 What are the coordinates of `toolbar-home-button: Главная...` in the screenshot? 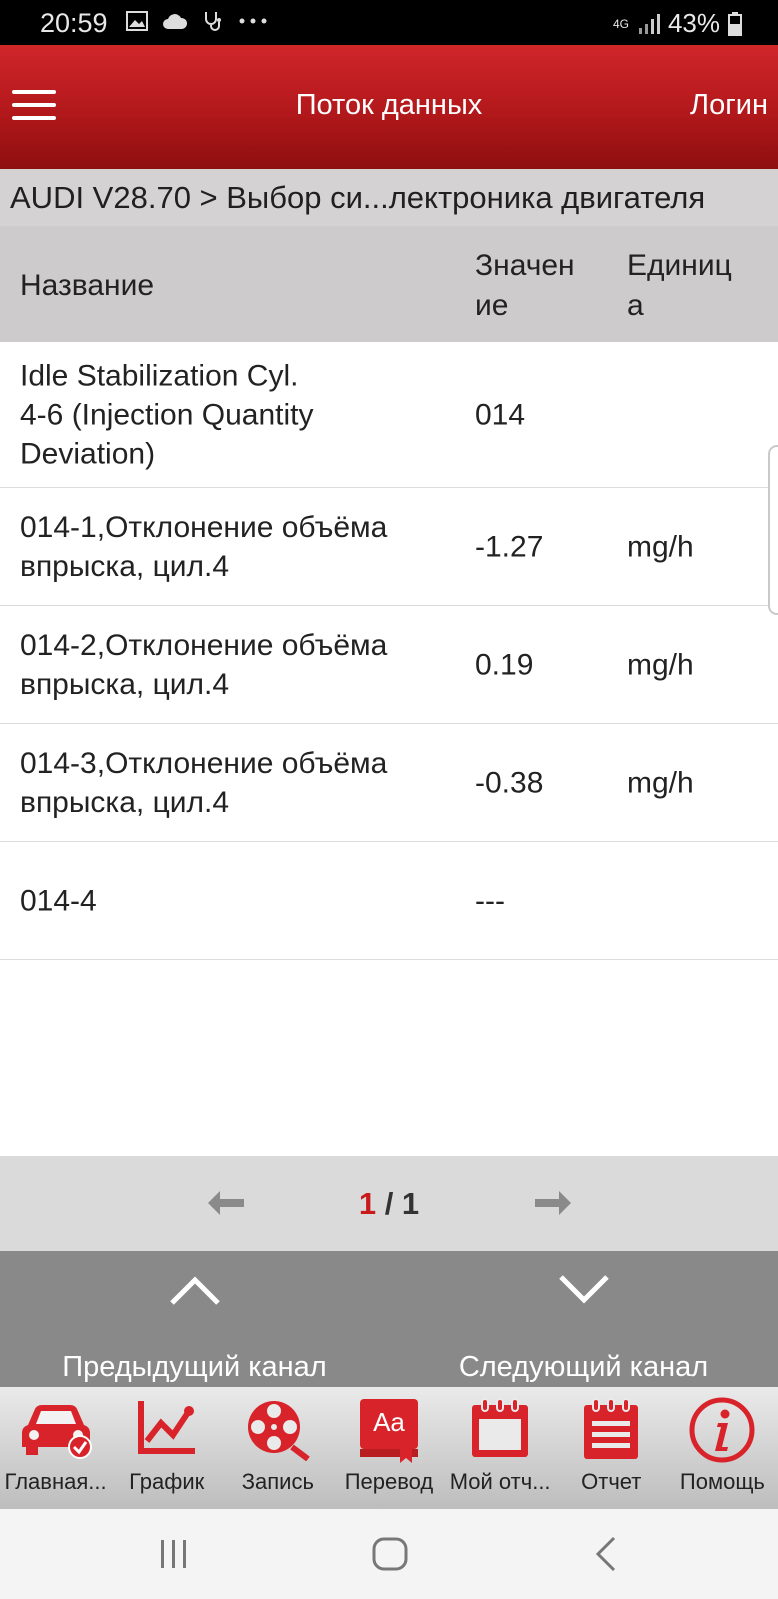 It's located at (55, 1448).